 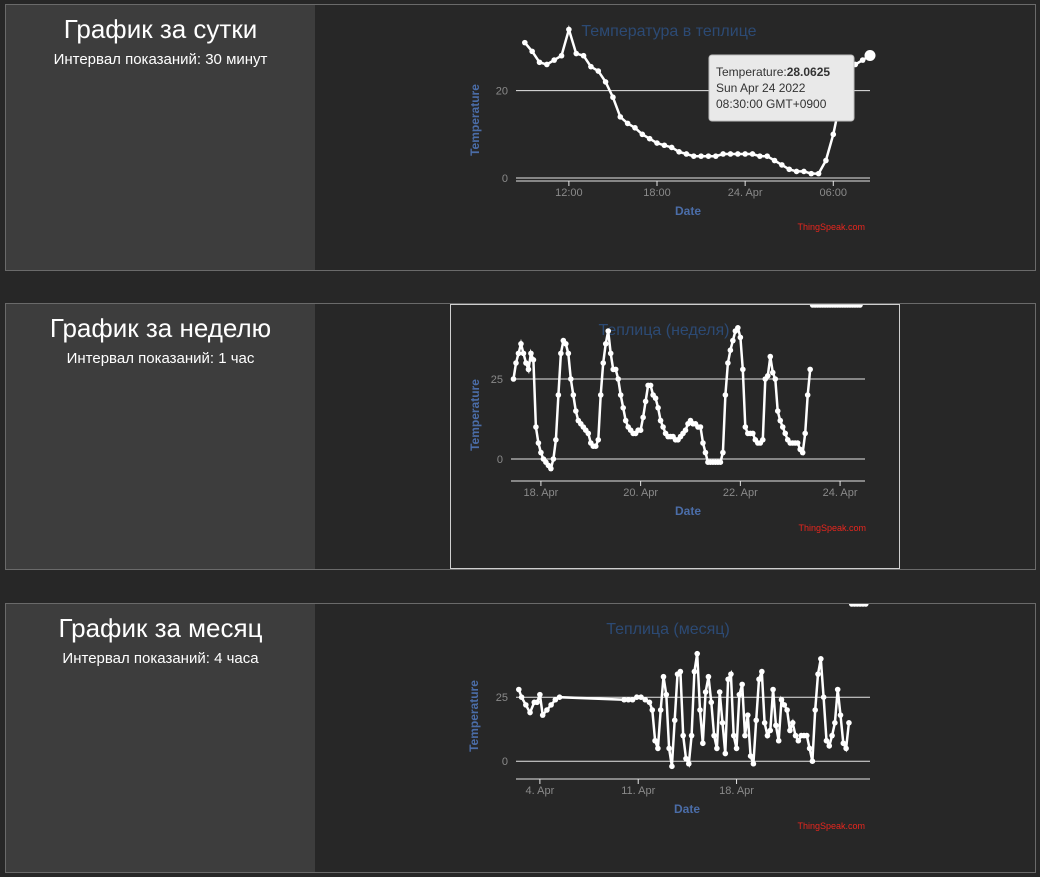 What do you see at coordinates (500, 460) in the screenshot?
I see `y-tick-label: 0` at bounding box center [500, 460].